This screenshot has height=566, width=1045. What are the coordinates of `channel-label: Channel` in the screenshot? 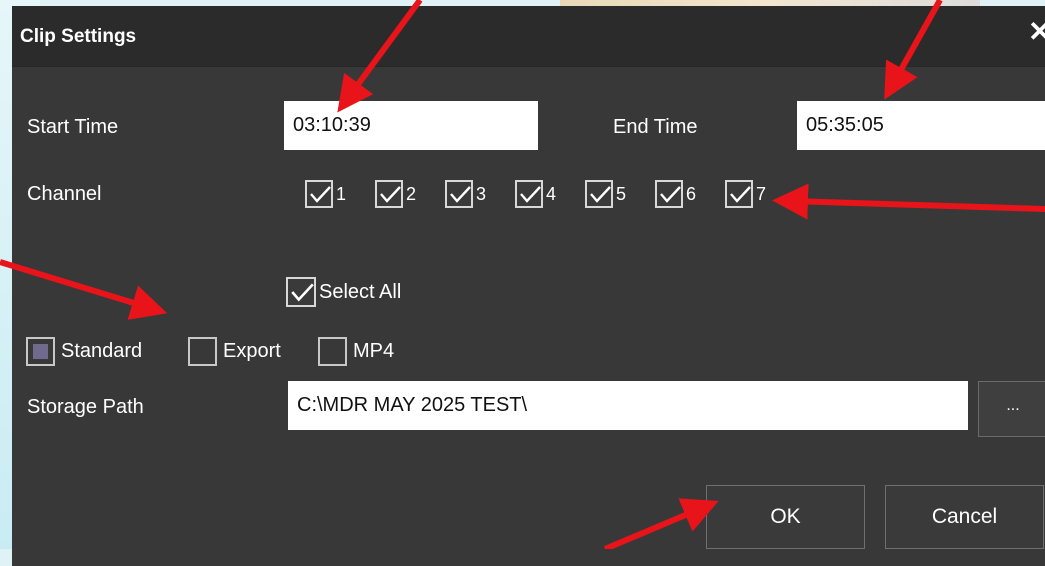 It's located at (64, 194).